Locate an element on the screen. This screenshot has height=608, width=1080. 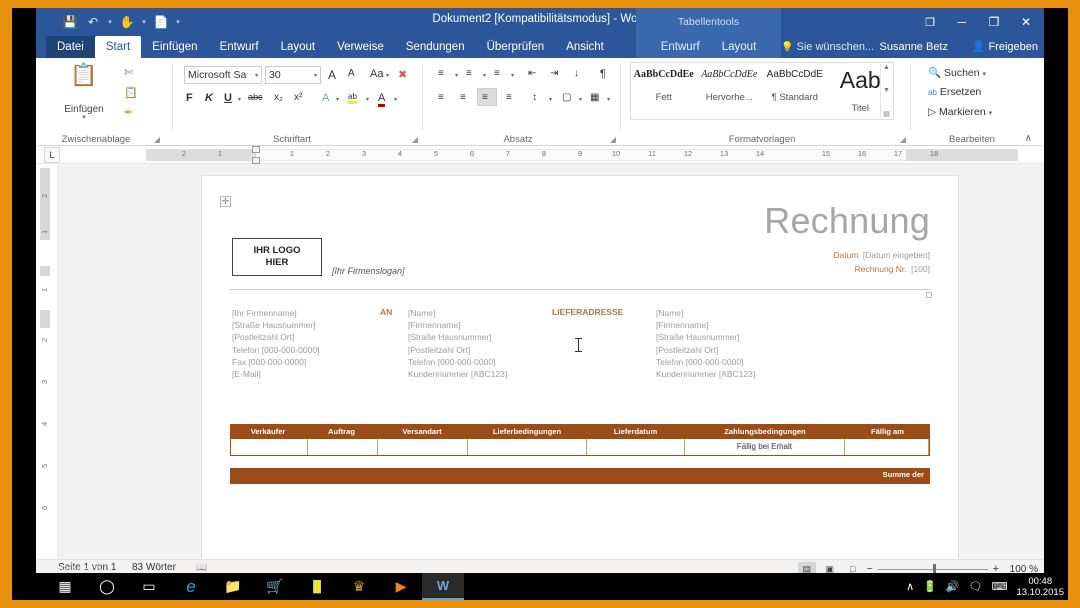
table-cell: Fällig bei Erhalt is located at coordinates (765, 447).